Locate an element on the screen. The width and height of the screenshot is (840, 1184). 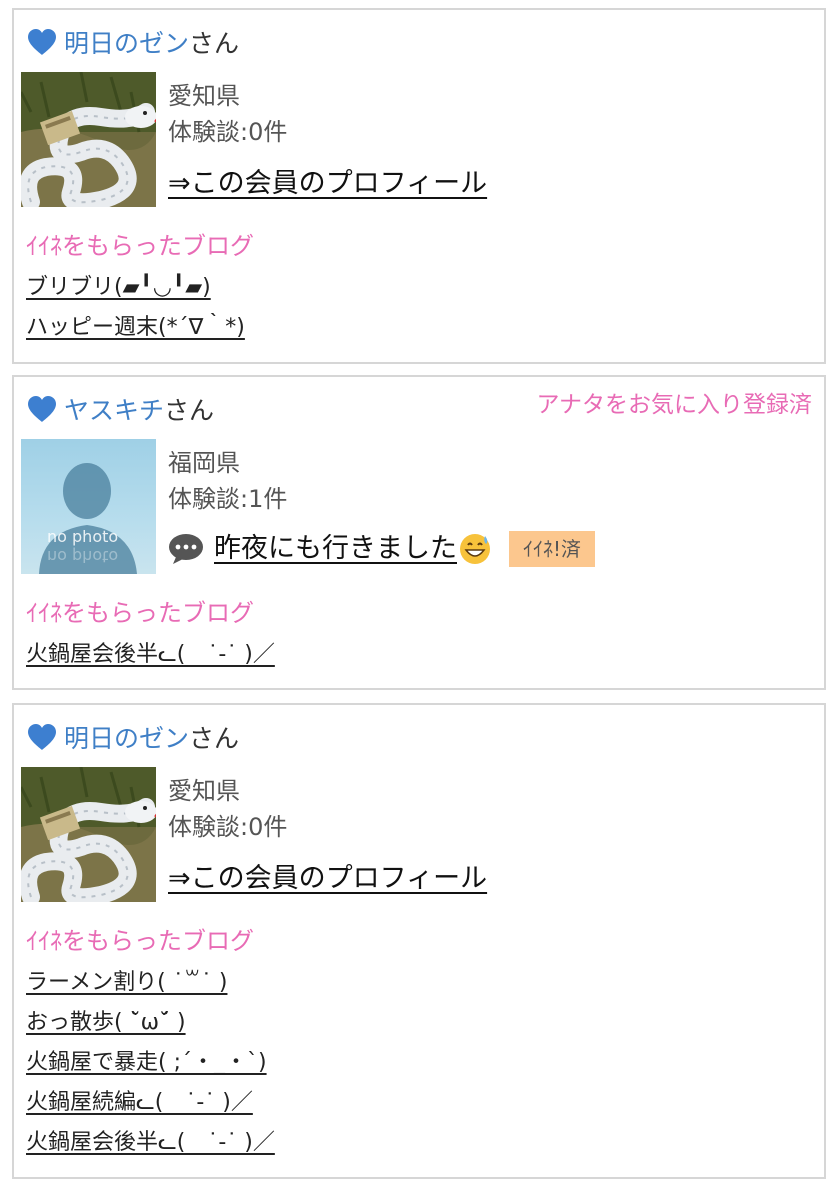
list-item: ブリブリ(▰╹◡╹▰) is located at coordinates (135, 288).